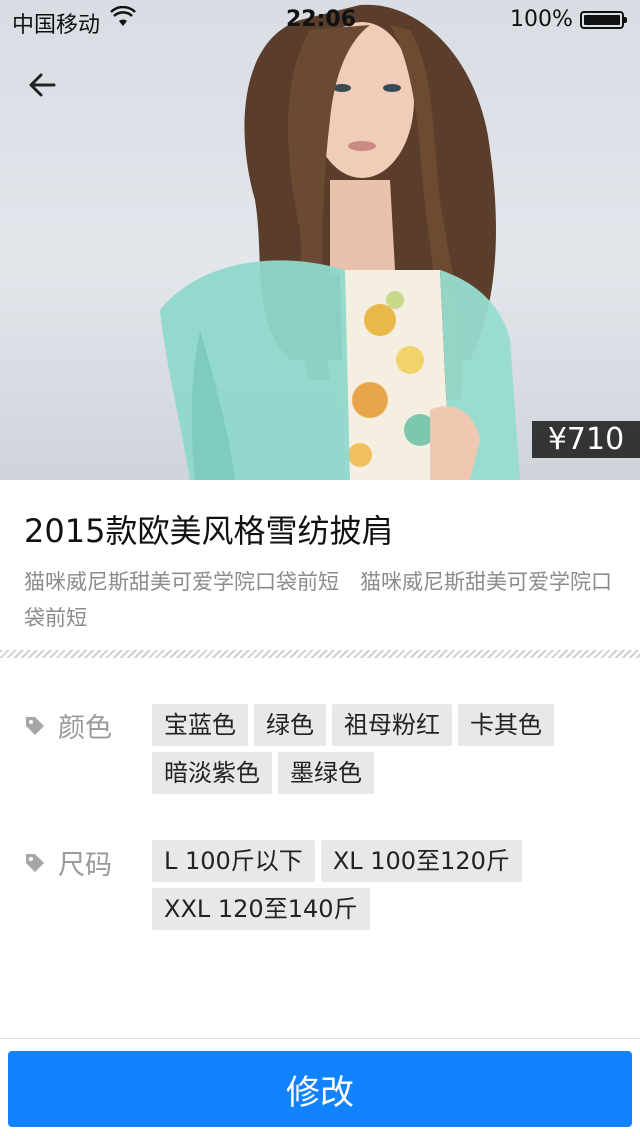  What do you see at coordinates (85, 865) in the screenshot?
I see `size-label-text: 尺码` at bounding box center [85, 865].